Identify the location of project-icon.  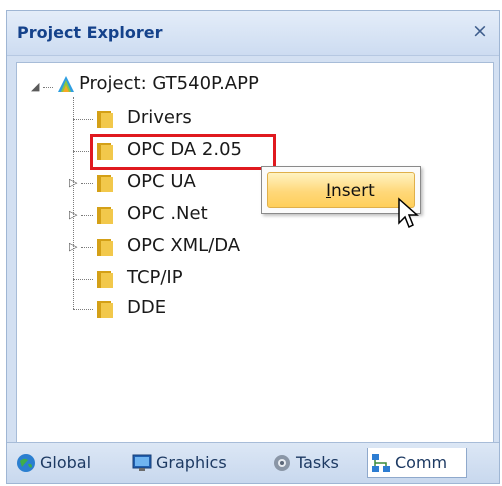
(66, 84).